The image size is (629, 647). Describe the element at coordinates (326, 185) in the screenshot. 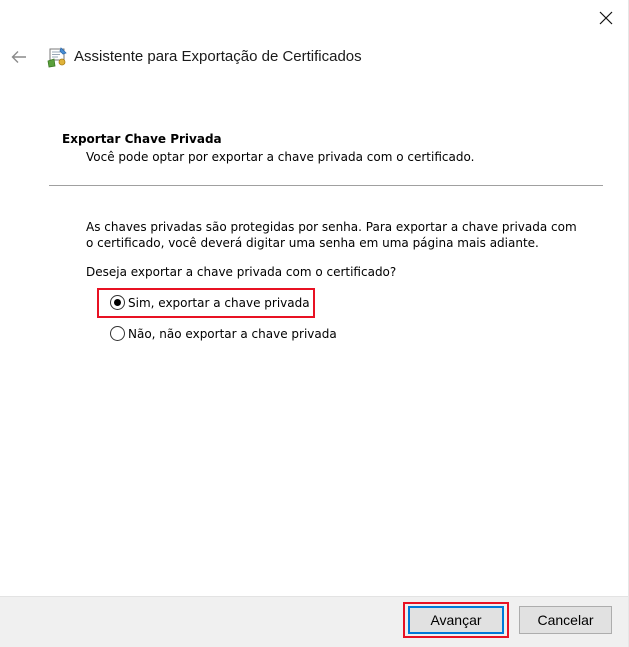

I see `header-divider` at that location.